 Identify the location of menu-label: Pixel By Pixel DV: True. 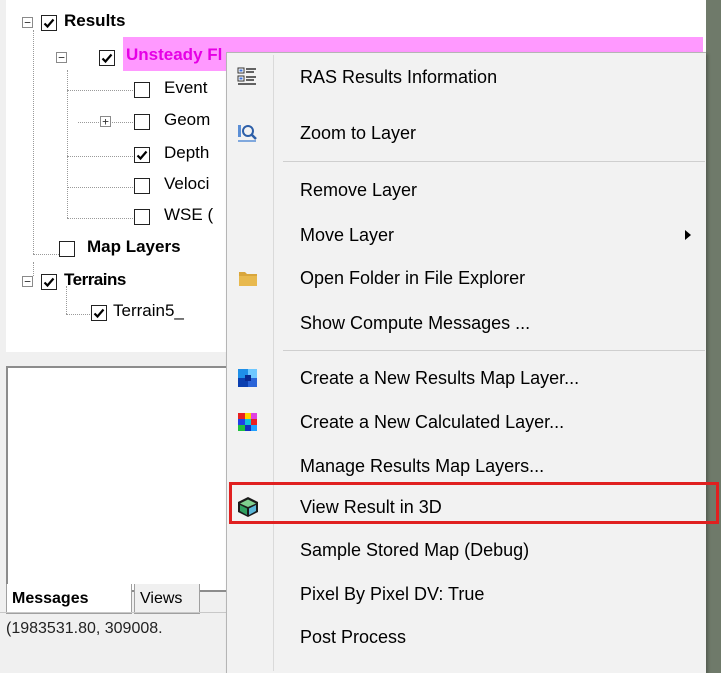
(392, 594).